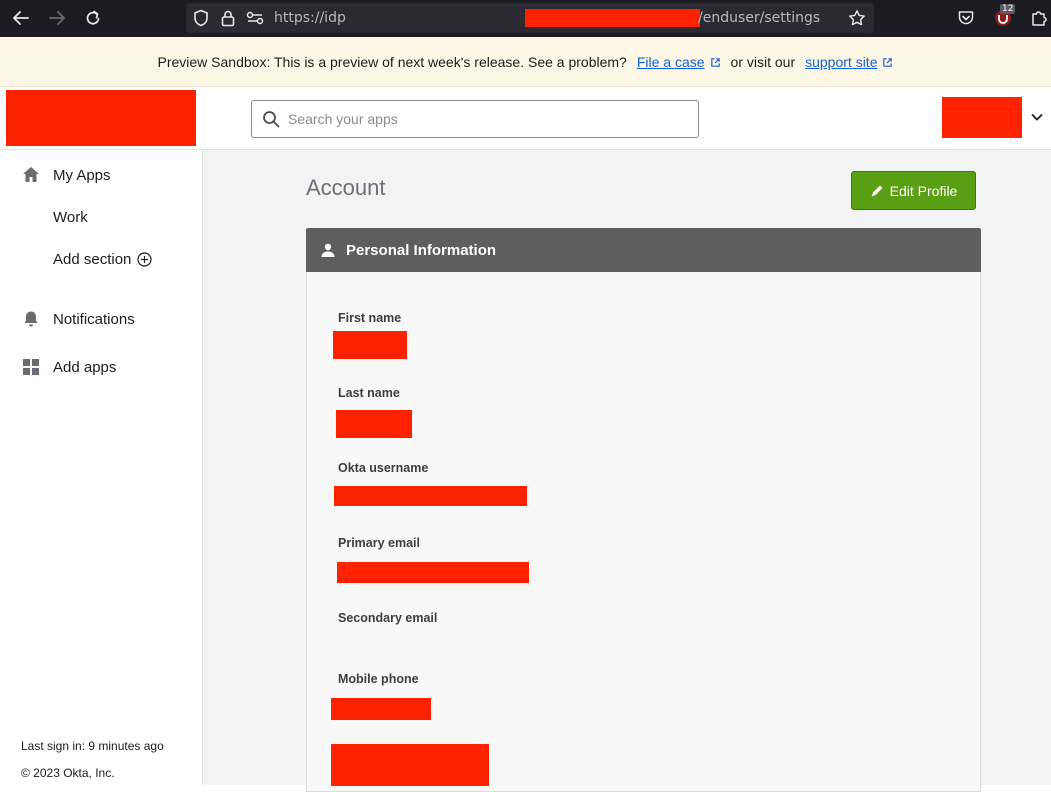  I want to click on search-icon, so click(271, 121).